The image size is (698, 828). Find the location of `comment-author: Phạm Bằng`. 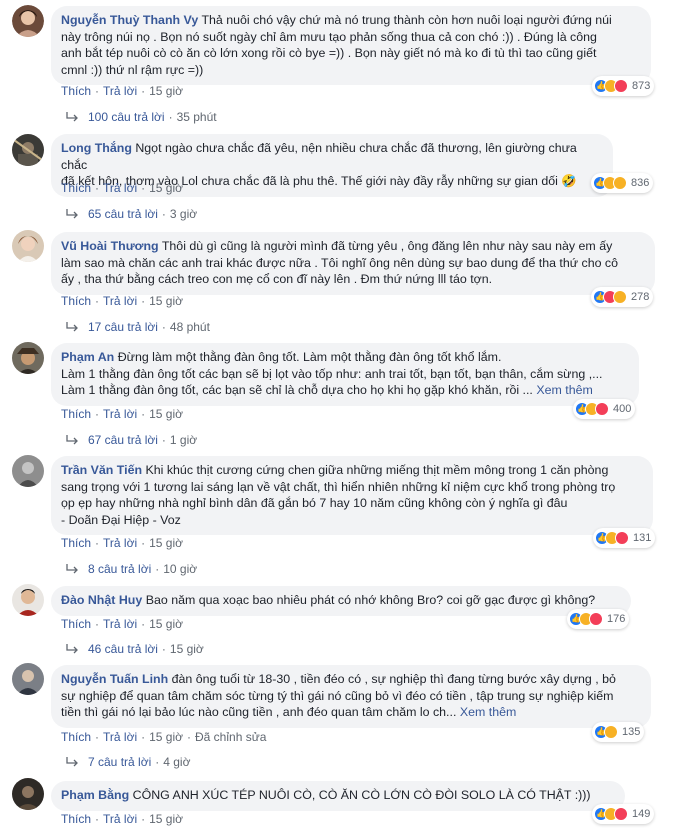

comment-author: Phạm Bằng is located at coordinates (95, 795).